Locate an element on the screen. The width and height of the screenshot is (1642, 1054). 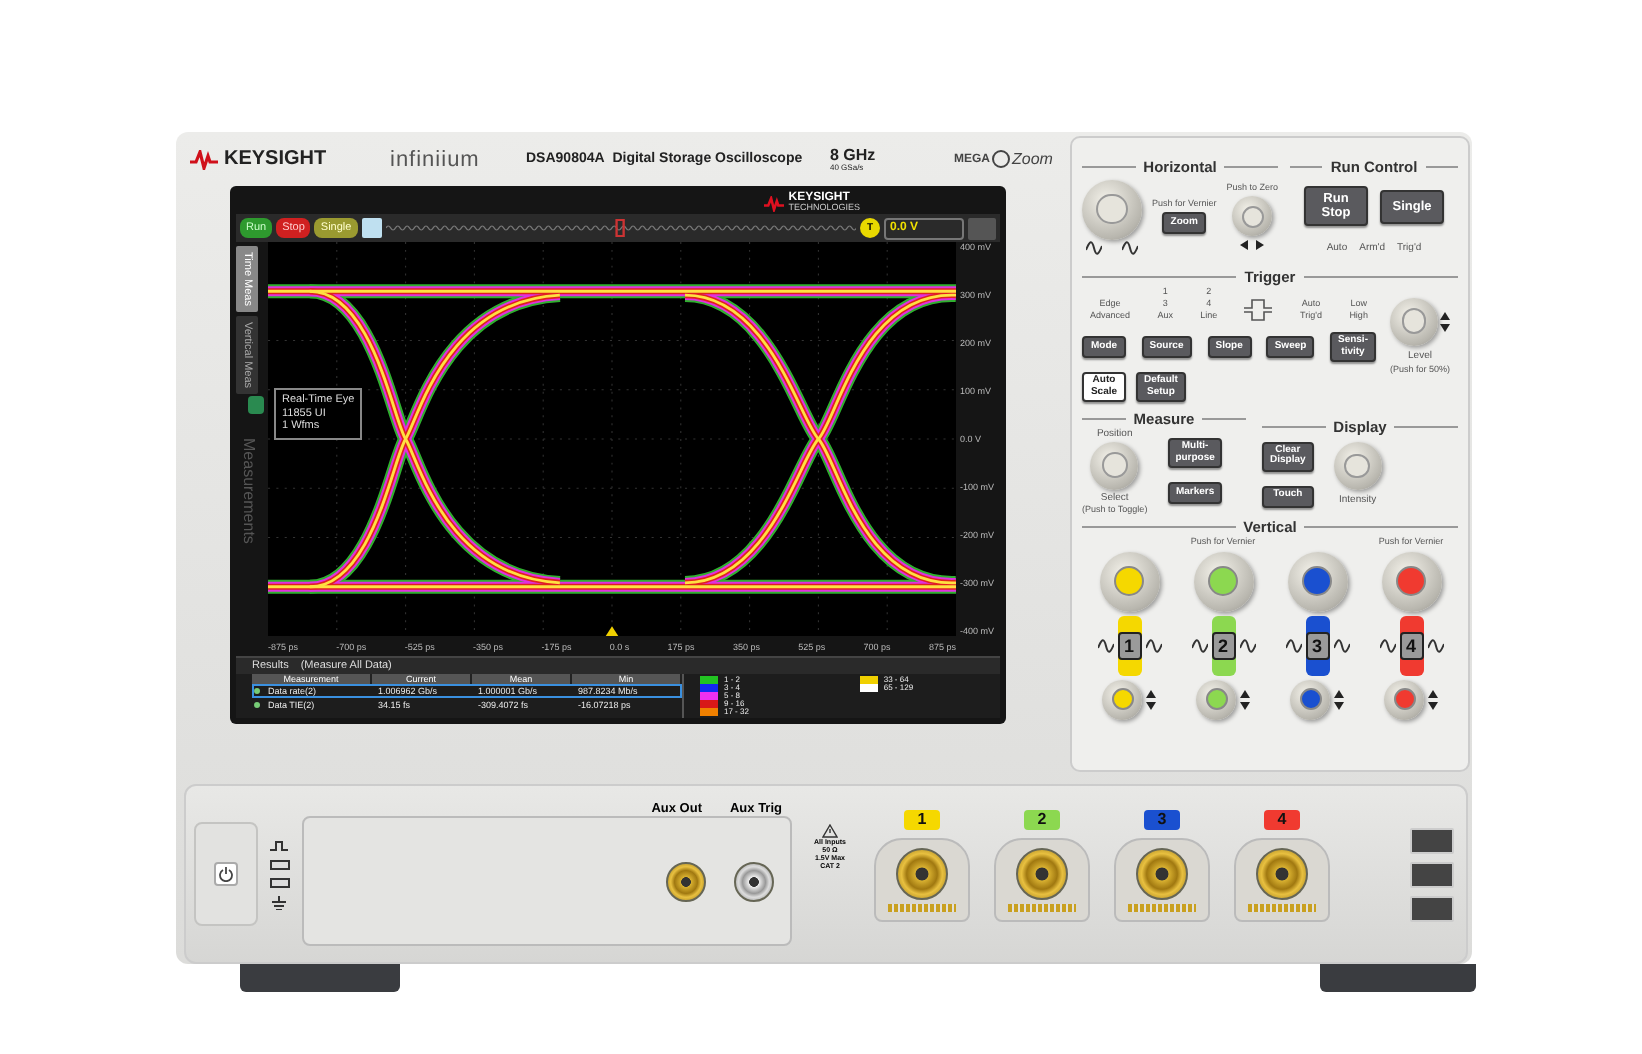
slope-icon is located at coordinates (1258, 310).